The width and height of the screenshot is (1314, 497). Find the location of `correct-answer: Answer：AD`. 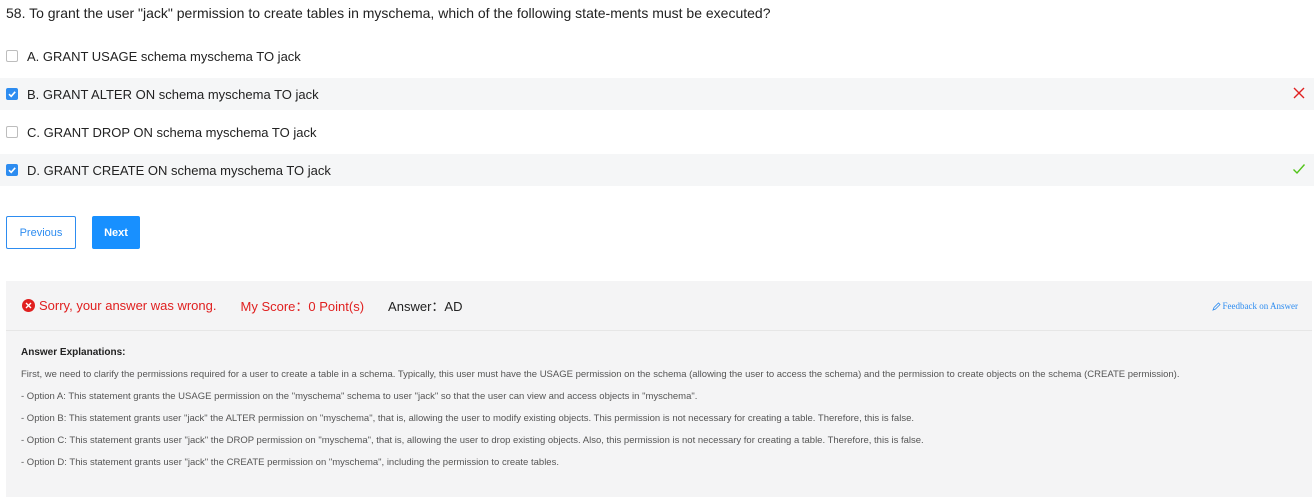

correct-answer: Answer：AD is located at coordinates (425, 306).